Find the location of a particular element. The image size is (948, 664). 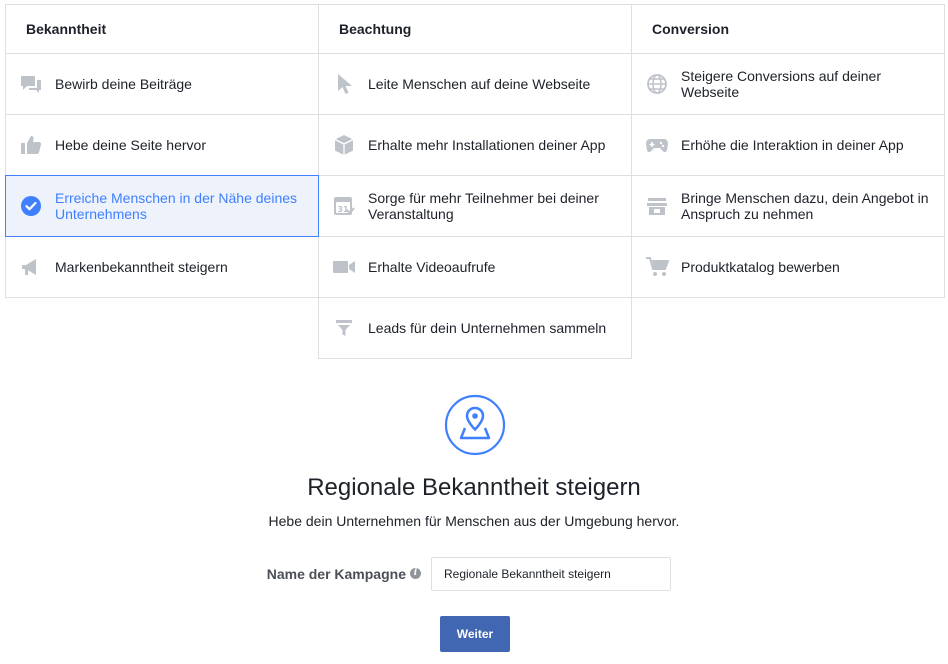

objective-promote-page: Hebe deine Seite hervor is located at coordinates (162, 145).